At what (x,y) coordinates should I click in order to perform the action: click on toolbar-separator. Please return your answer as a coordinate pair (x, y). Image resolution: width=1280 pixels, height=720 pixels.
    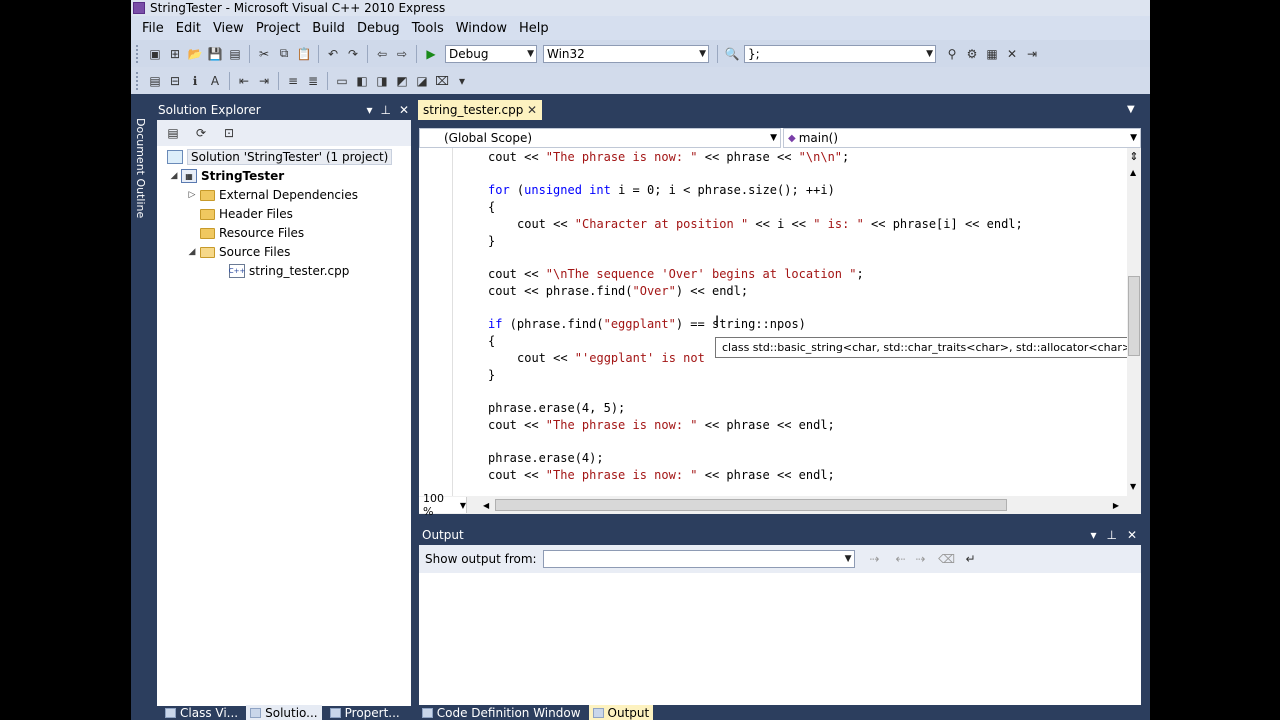
    Looking at the image, I should click on (416, 53).